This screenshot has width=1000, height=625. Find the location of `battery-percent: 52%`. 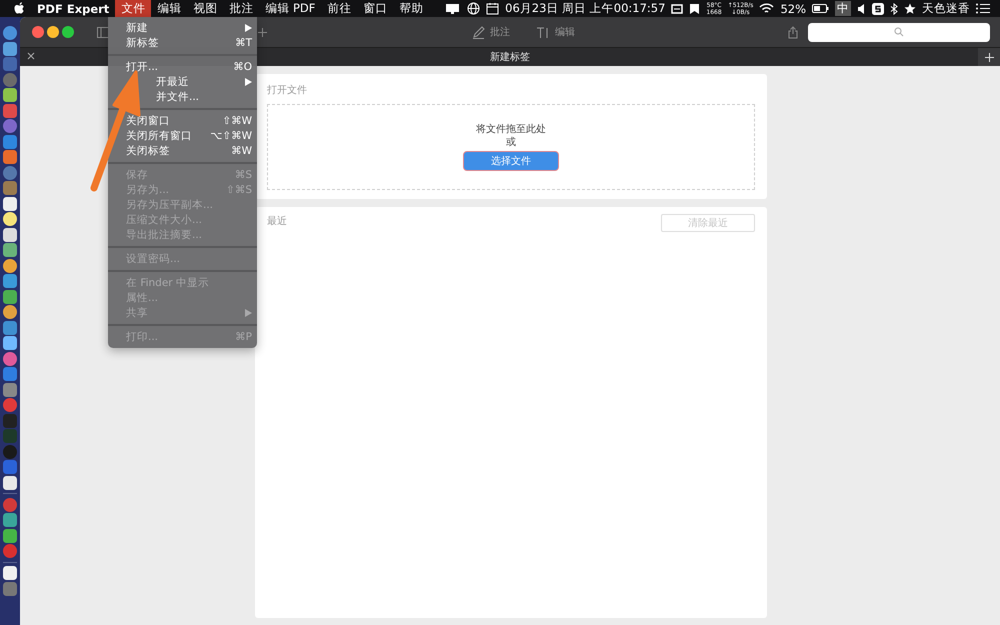

battery-percent: 52% is located at coordinates (793, 9).